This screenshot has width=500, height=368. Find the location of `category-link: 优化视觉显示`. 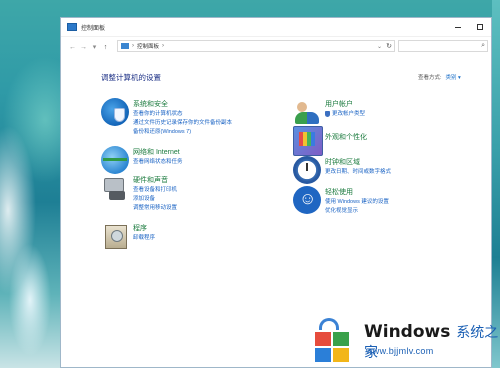

category-link: 优化视觉显示 is located at coordinates (341, 210).